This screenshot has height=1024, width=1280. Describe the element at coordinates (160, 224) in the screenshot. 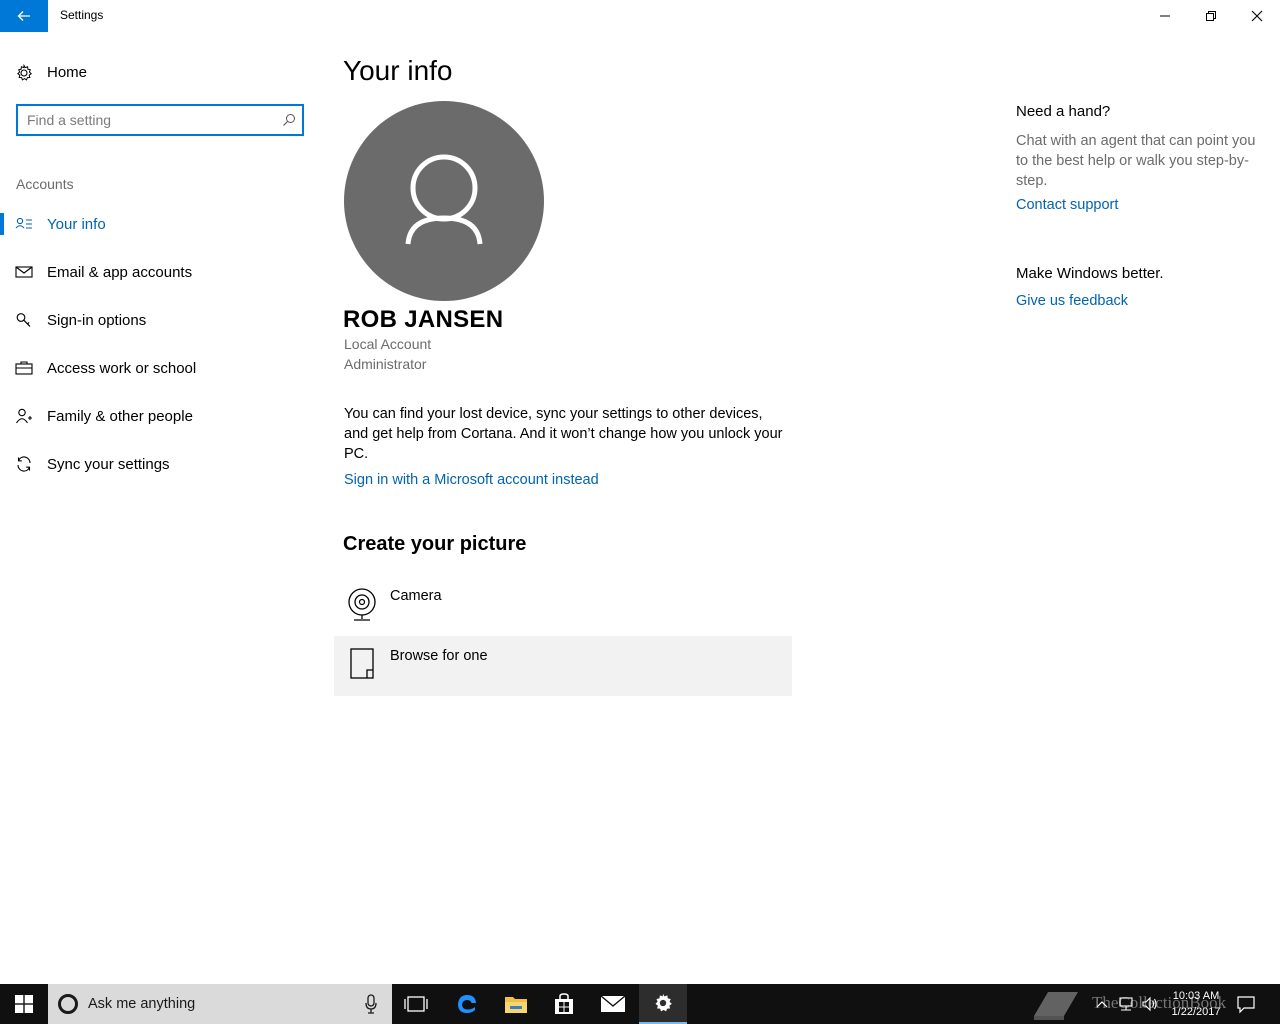

I see `sidebar-item-your-info: Your info` at that location.